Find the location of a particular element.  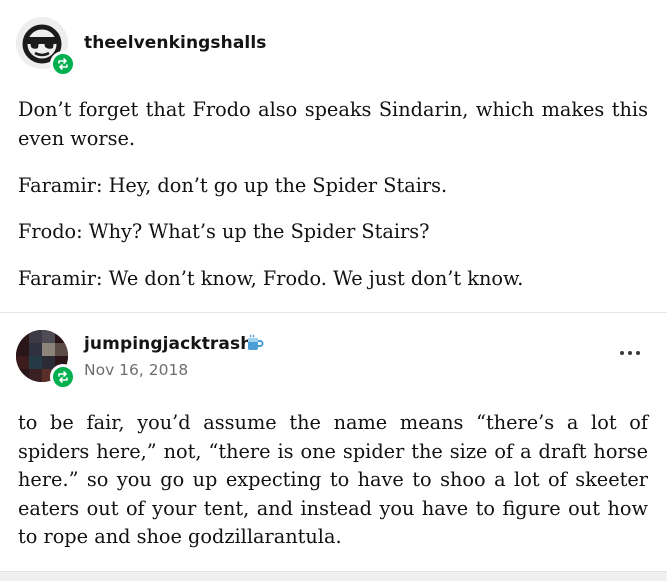

coffee-cup-badge-icon is located at coordinates (254, 346).